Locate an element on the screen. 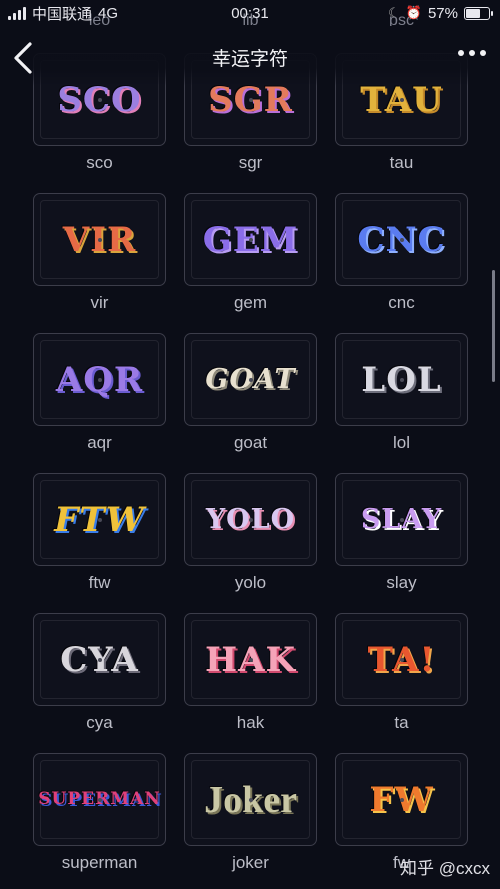 The image size is (500, 889). symbol-card: SUPERMAN is located at coordinates (99, 799).